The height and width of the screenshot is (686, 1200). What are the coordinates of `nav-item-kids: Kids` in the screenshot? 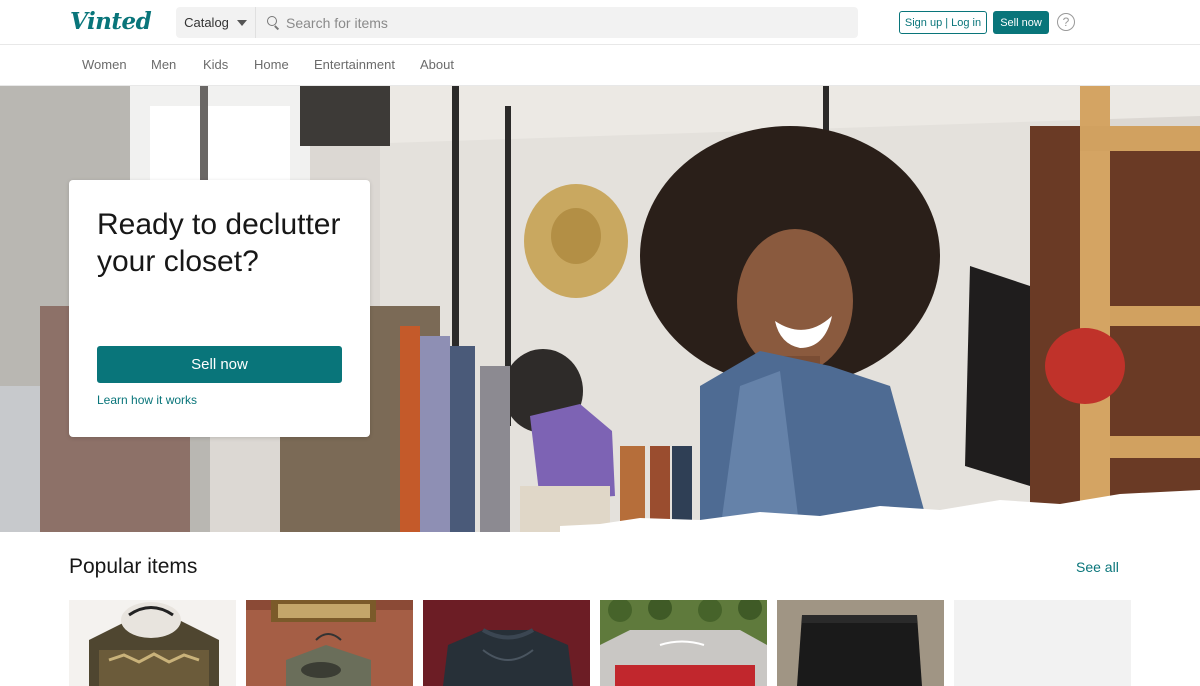 It's located at (215, 64).